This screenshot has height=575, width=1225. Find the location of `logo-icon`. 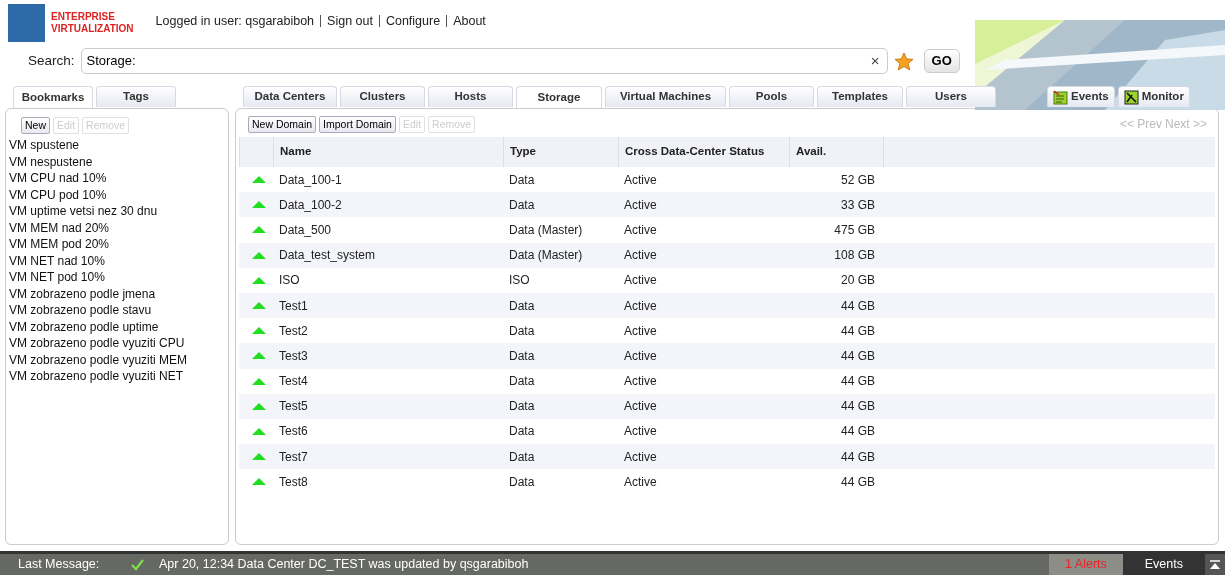

logo-icon is located at coordinates (26, 23).